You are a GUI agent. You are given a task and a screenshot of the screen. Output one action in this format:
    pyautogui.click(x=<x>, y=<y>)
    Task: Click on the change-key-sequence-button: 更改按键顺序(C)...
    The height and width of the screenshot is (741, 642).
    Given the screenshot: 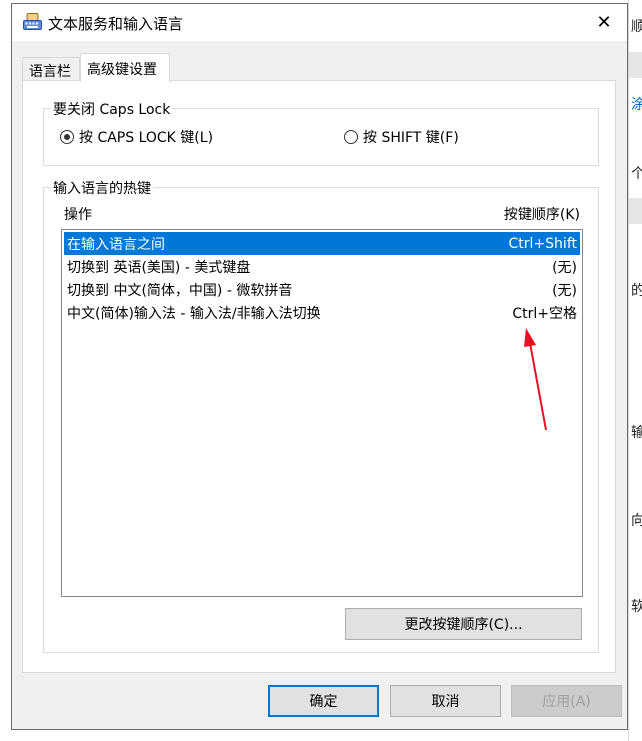 What is the action you would take?
    pyautogui.click(x=463, y=624)
    